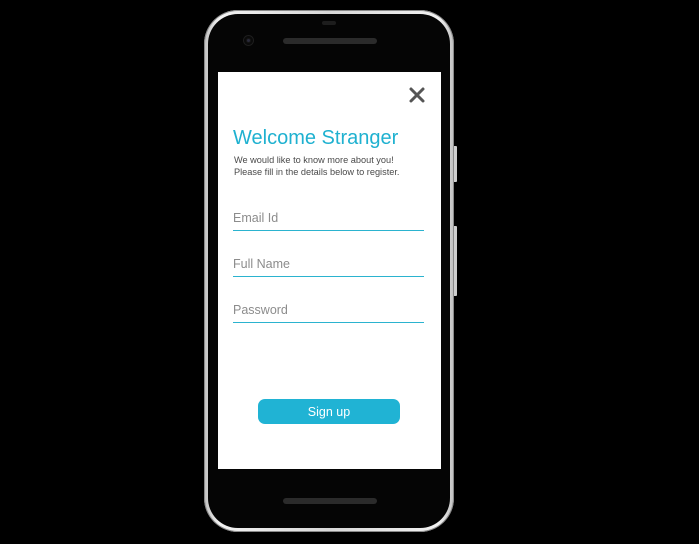  Describe the element at coordinates (329, 23) in the screenshot. I see `proximity-sensor` at that location.